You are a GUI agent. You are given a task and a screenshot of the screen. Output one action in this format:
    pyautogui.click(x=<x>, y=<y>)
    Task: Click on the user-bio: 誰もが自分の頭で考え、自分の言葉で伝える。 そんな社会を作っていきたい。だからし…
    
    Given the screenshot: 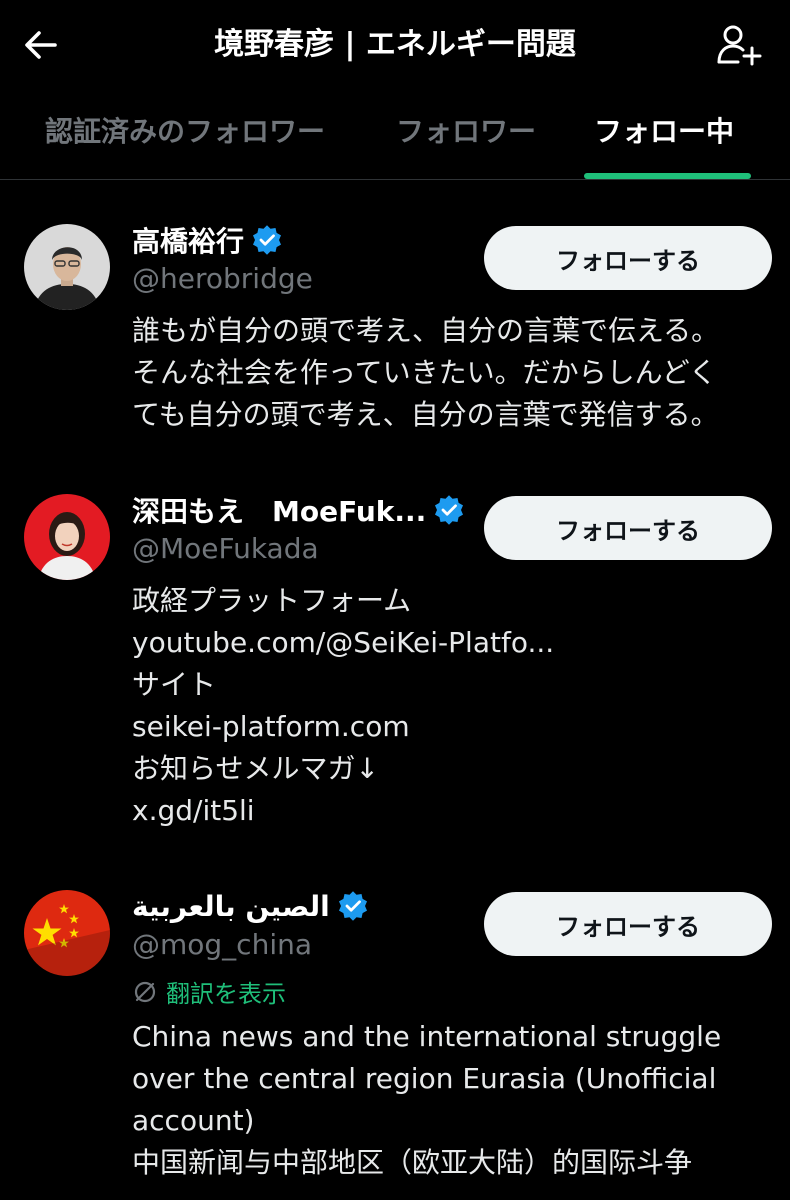 What is the action you would take?
    pyautogui.click(x=452, y=373)
    